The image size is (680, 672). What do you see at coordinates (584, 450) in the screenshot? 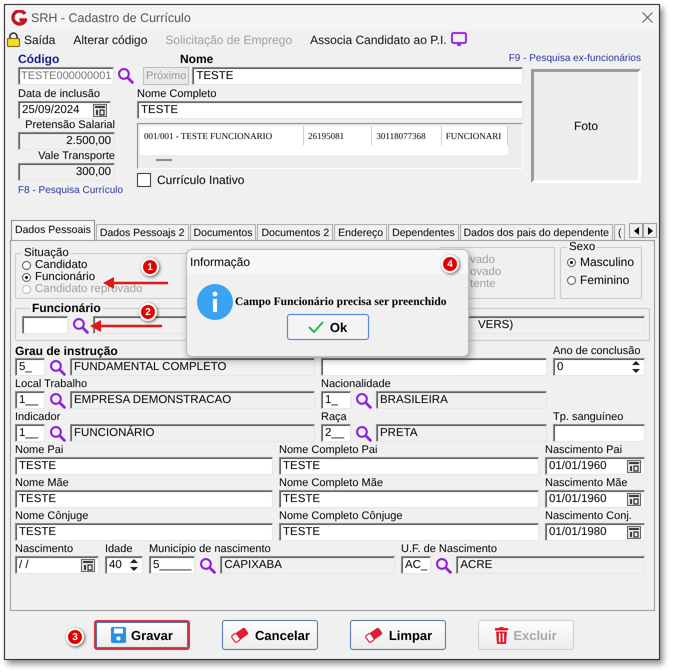
I see `field-label: Nascimento Pai` at bounding box center [584, 450].